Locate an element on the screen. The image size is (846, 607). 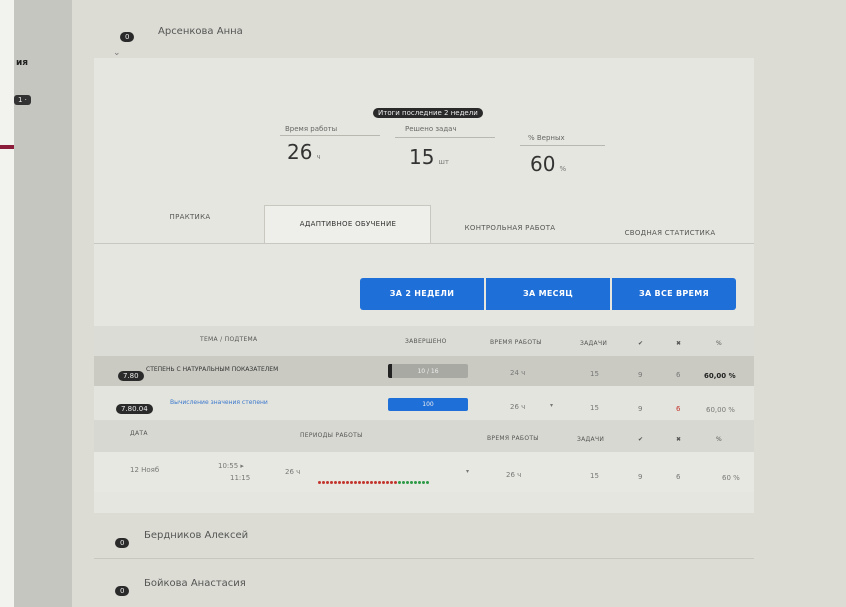
progress-text: 10 / 16 is located at coordinates (428, 371).